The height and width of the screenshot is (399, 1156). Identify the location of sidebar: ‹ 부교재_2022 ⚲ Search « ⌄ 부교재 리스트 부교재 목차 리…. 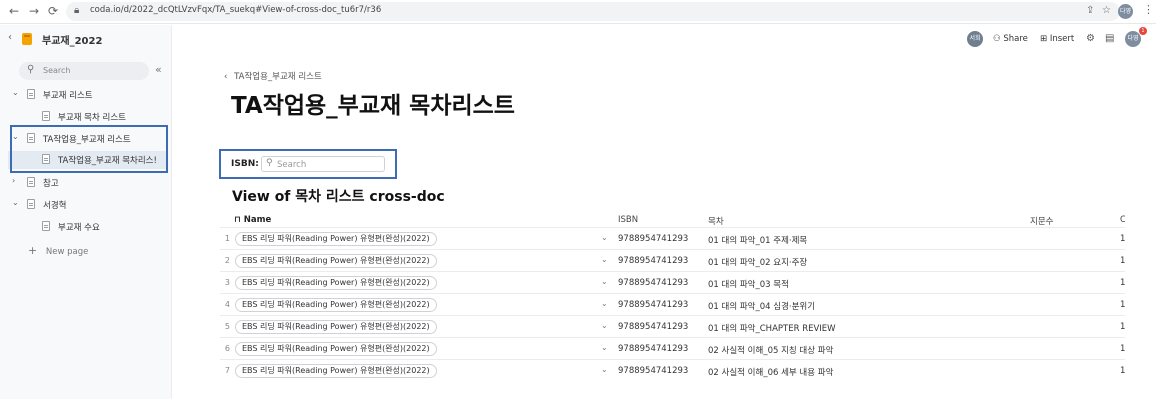
(86, 212).